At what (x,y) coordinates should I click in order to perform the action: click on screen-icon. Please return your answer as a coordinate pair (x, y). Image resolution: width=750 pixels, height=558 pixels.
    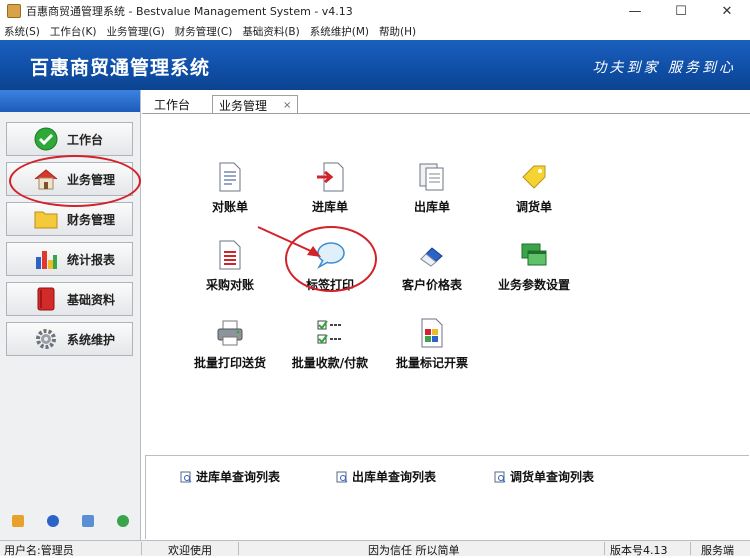
    Looking at the image, I should click on (88, 521).